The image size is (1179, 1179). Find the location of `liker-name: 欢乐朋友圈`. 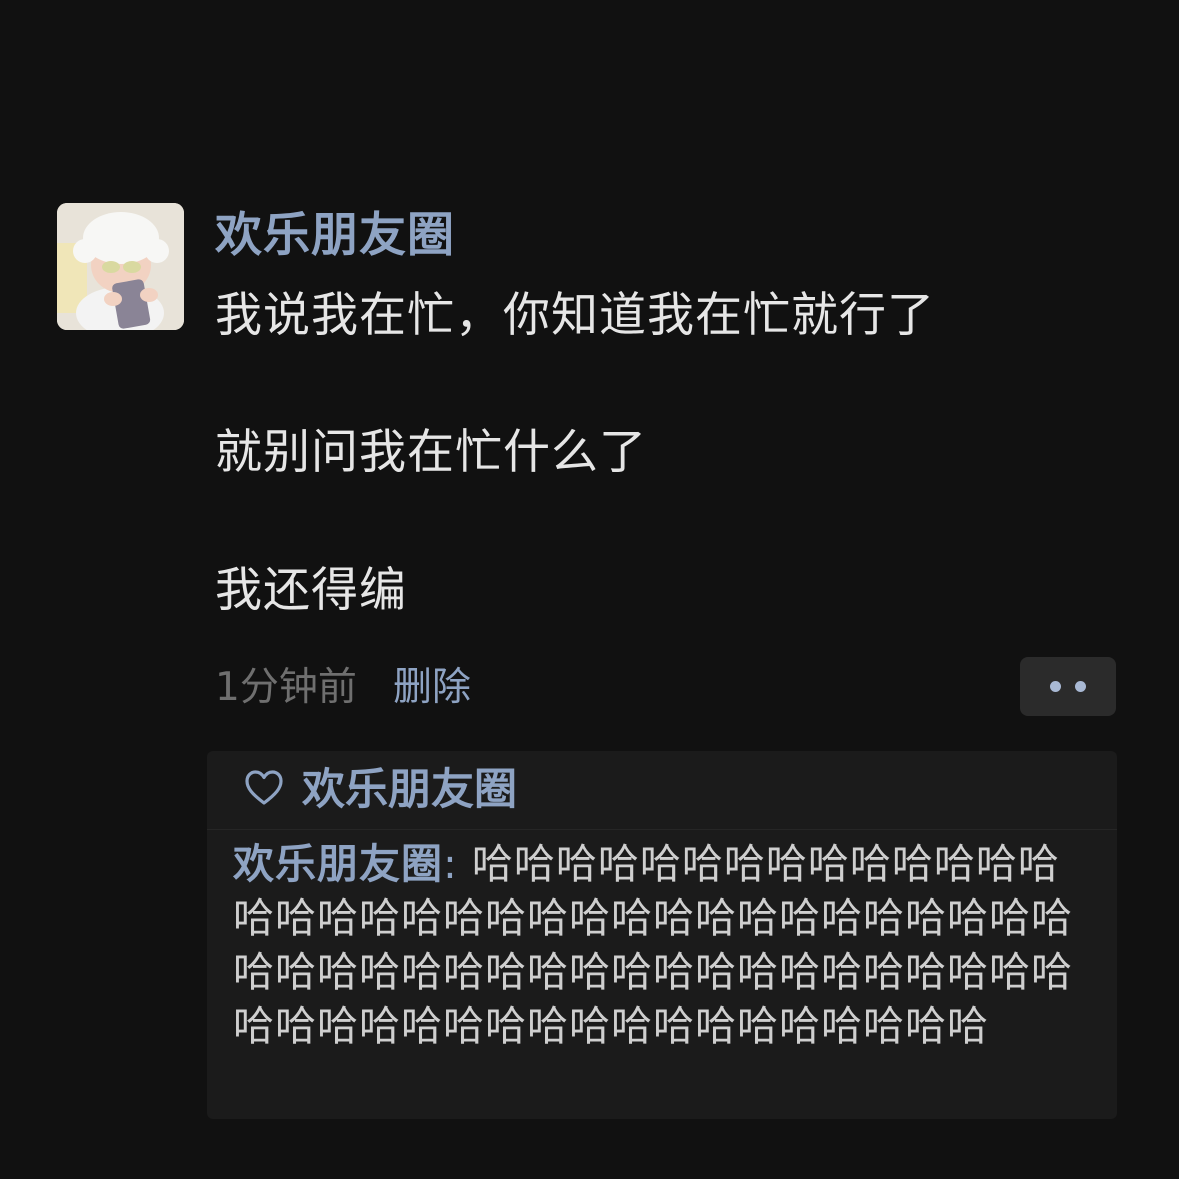

liker-name: 欢乐朋友圈 is located at coordinates (409, 790).